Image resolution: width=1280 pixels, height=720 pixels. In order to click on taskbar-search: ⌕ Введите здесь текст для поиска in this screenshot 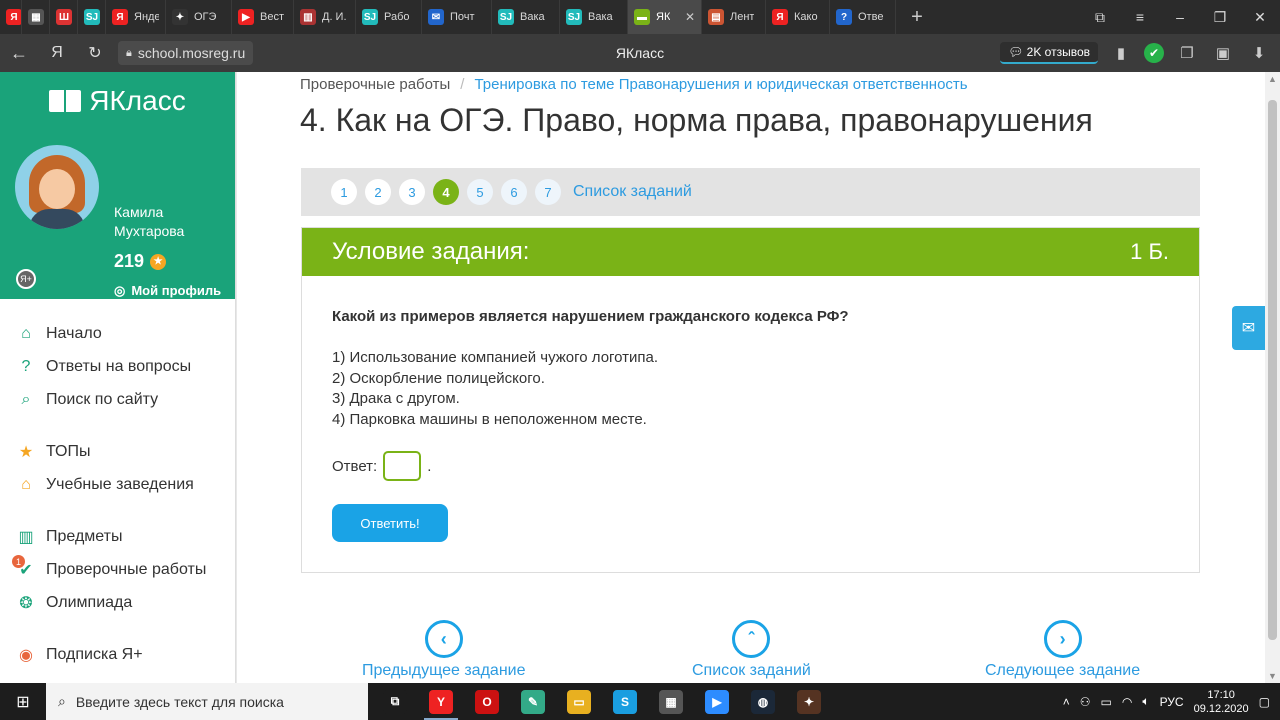, I will do `click(207, 701)`.